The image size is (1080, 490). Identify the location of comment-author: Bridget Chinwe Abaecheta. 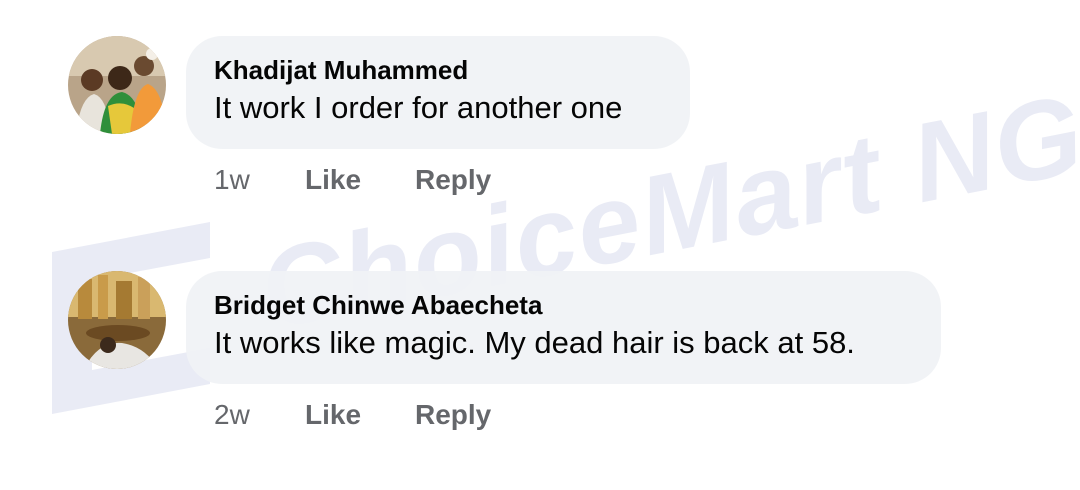
(563, 305).